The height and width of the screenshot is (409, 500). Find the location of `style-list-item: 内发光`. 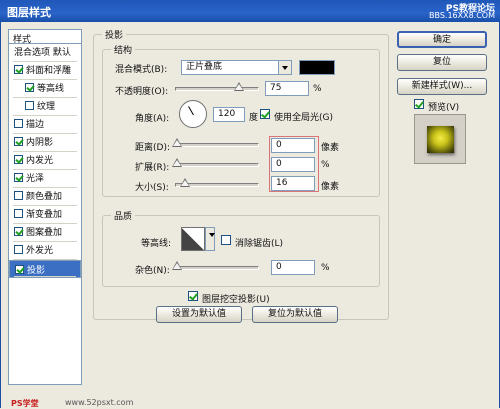

style-list-item: 内发光 is located at coordinates (45, 161).